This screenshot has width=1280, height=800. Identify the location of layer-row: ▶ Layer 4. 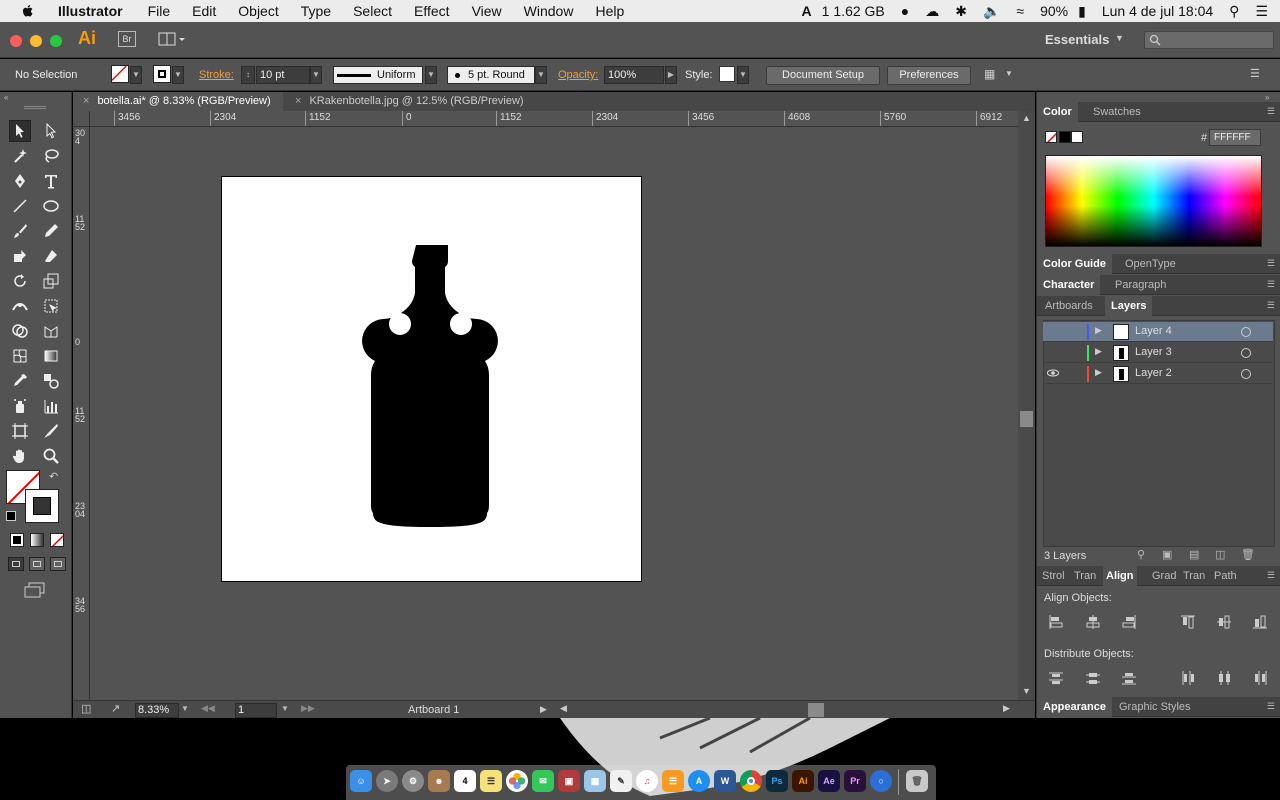
(1158, 332).